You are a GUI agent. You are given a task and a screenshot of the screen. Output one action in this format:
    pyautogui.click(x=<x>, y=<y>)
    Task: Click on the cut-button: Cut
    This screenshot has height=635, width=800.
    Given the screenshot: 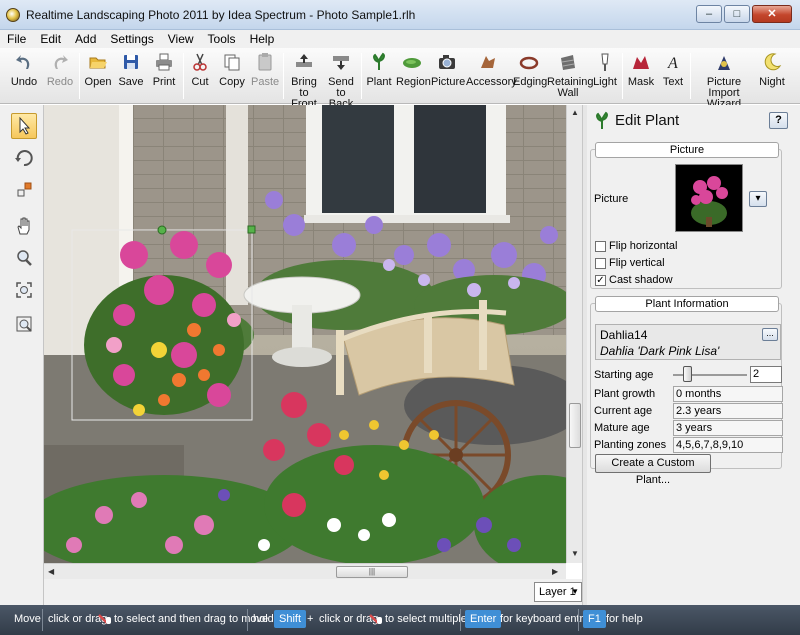 What is the action you would take?
    pyautogui.click(x=200, y=70)
    